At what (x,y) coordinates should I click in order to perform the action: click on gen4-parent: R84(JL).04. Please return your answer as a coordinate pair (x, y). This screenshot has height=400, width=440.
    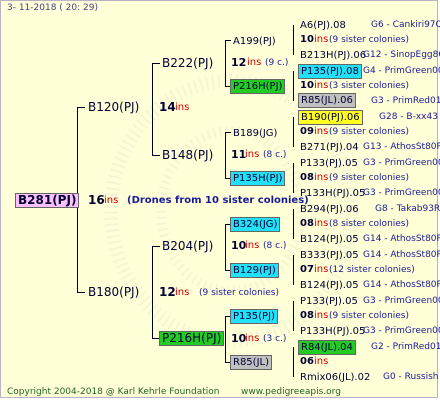
    Looking at the image, I should click on (327, 347).